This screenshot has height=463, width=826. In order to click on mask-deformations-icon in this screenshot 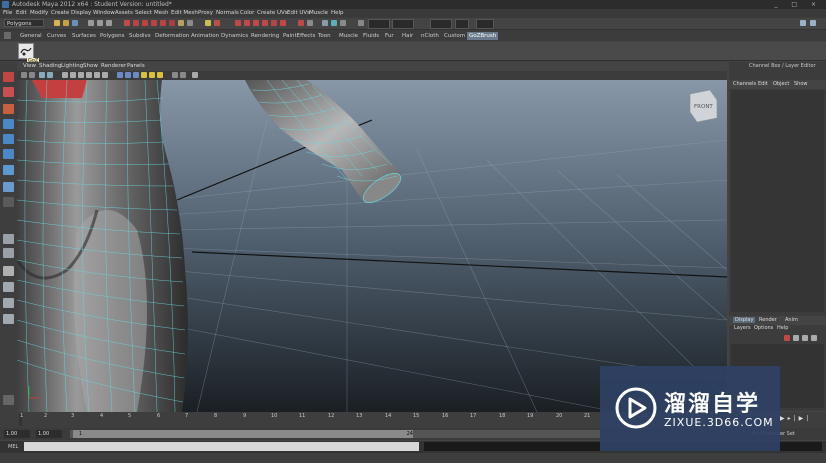, I will do `click(163, 23)`.